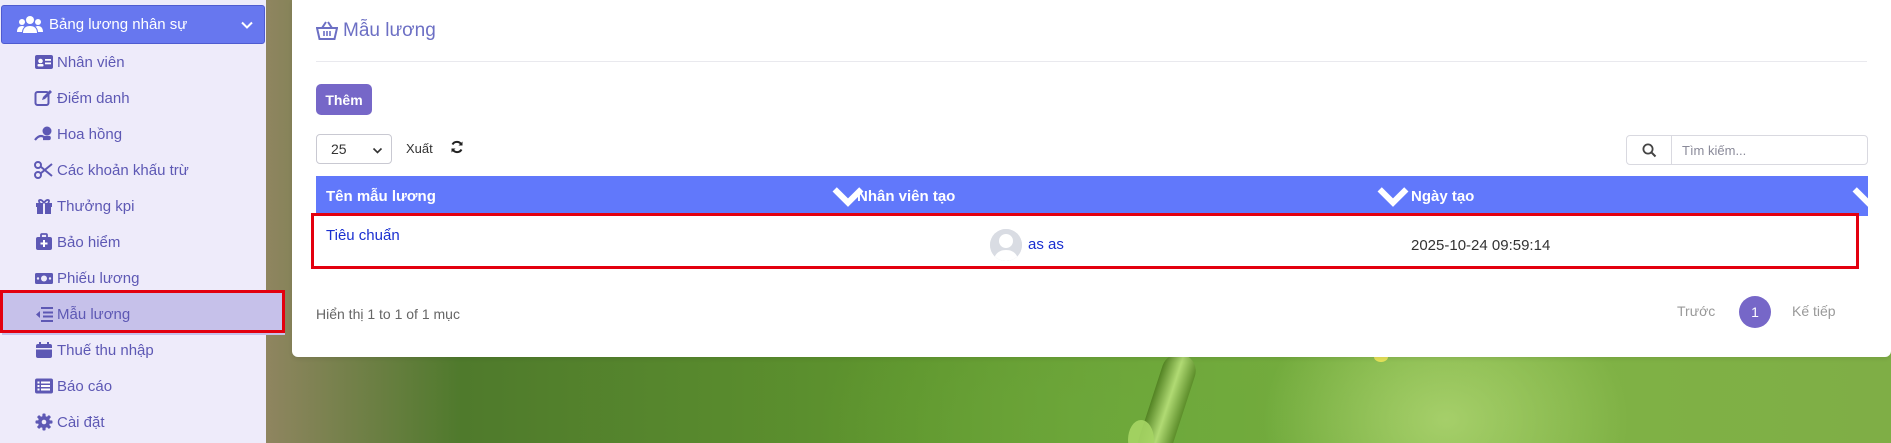  I want to click on indent-icon, so click(44, 314).